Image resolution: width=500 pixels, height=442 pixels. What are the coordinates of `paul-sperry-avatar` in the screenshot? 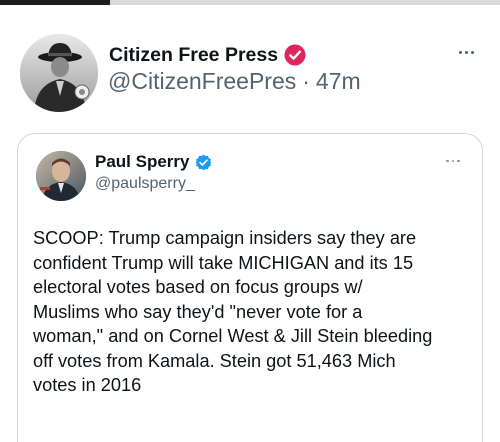 It's located at (61, 176).